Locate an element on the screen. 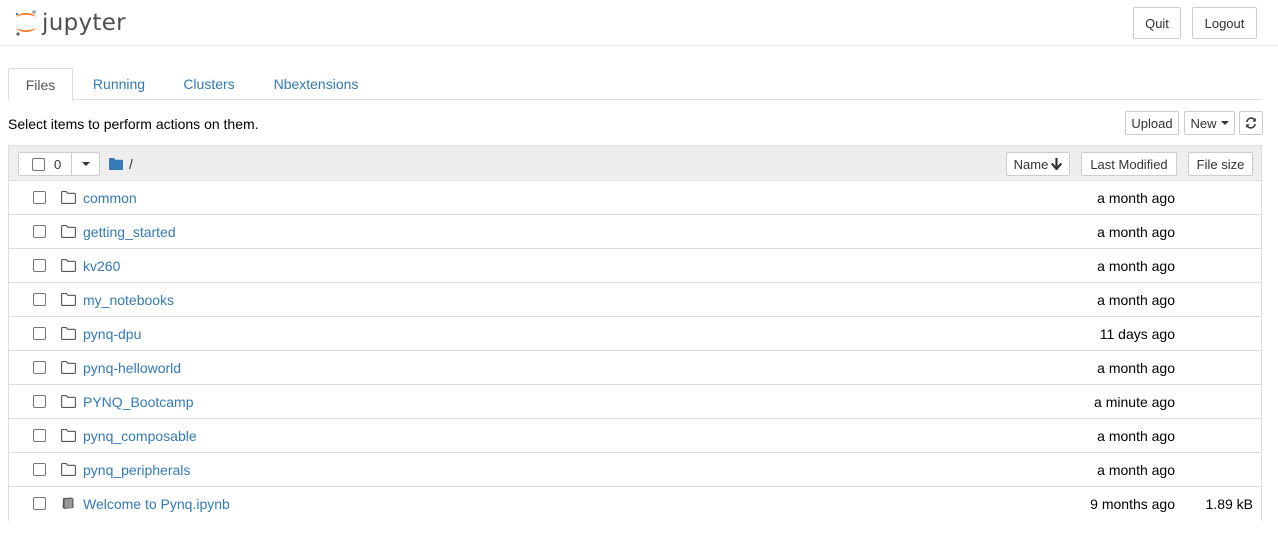 Image resolution: width=1278 pixels, height=546 pixels. breadcrumb: / is located at coordinates (121, 164).